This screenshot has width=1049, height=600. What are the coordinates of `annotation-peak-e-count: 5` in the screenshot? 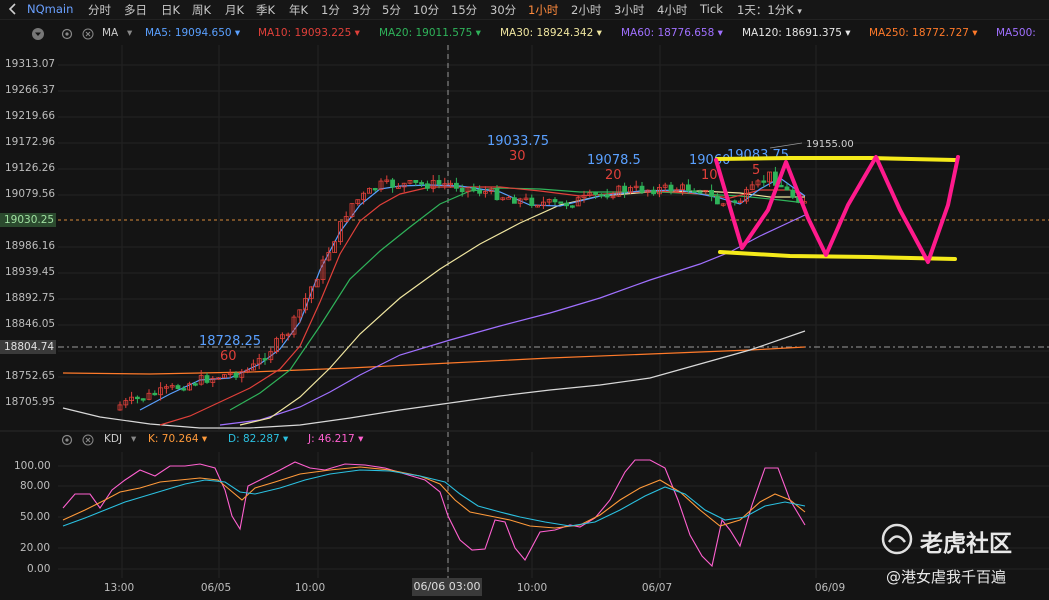 It's located at (756, 170).